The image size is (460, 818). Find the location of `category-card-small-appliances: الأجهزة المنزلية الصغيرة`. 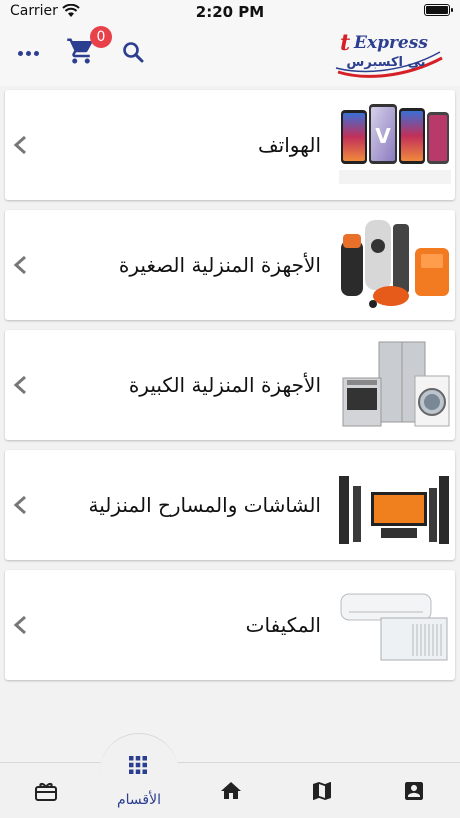

category-card-small-appliances: الأجهزة المنزلية الصغيرة is located at coordinates (230, 265).